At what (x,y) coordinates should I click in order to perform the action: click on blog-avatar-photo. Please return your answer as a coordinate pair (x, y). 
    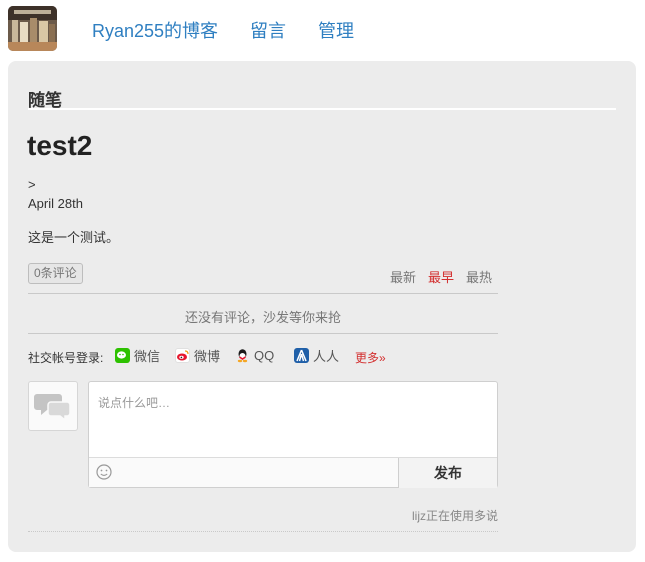
    Looking at the image, I should click on (32, 28).